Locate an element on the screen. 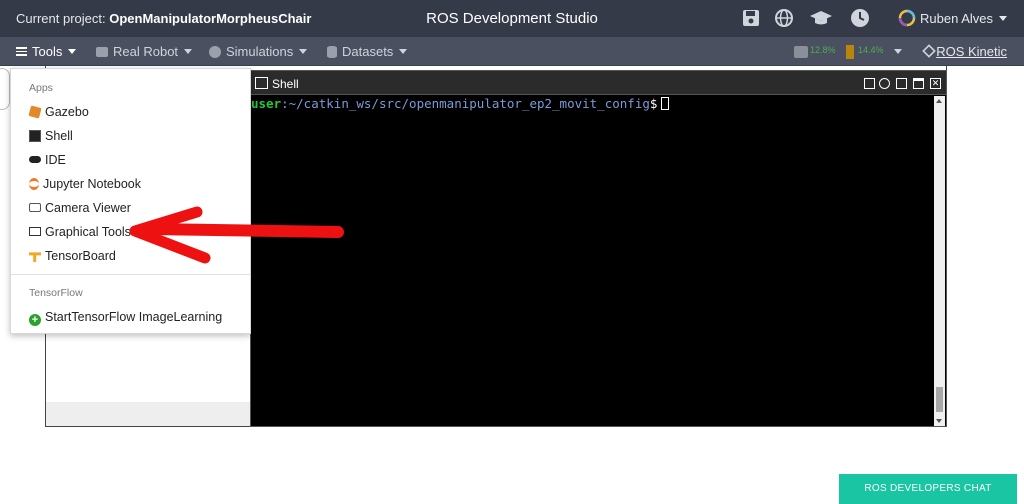 Image resolution: width=1024 pixels, height=504 pixels. annotation-arrow is located at coordinates (236, 235).